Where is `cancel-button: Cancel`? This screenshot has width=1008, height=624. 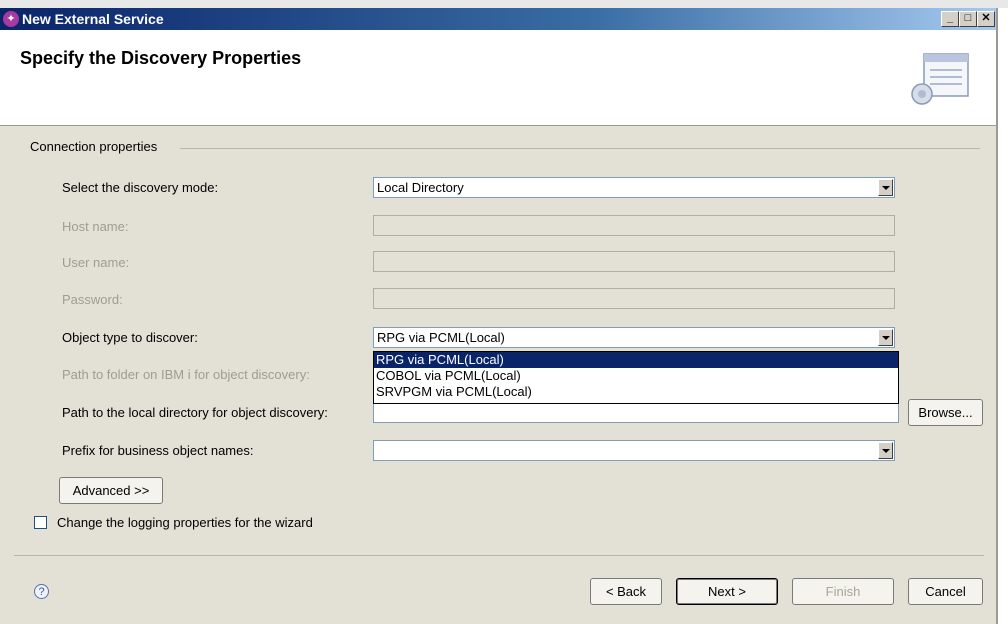
cancel-button: Cancel is located at coordinates (945, 591).